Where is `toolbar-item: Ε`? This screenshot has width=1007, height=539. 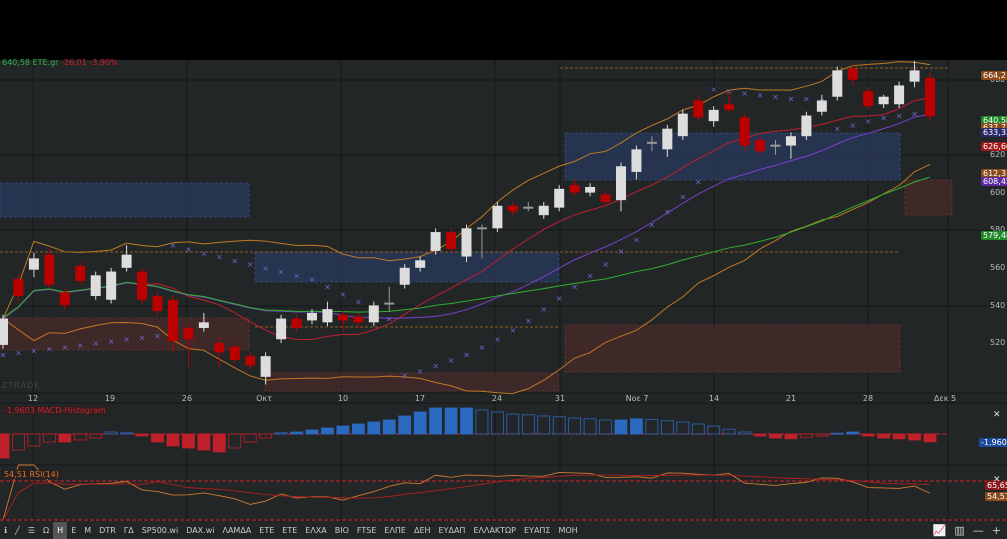 toolbar-item: Ε is located at coordinates (73, 530).